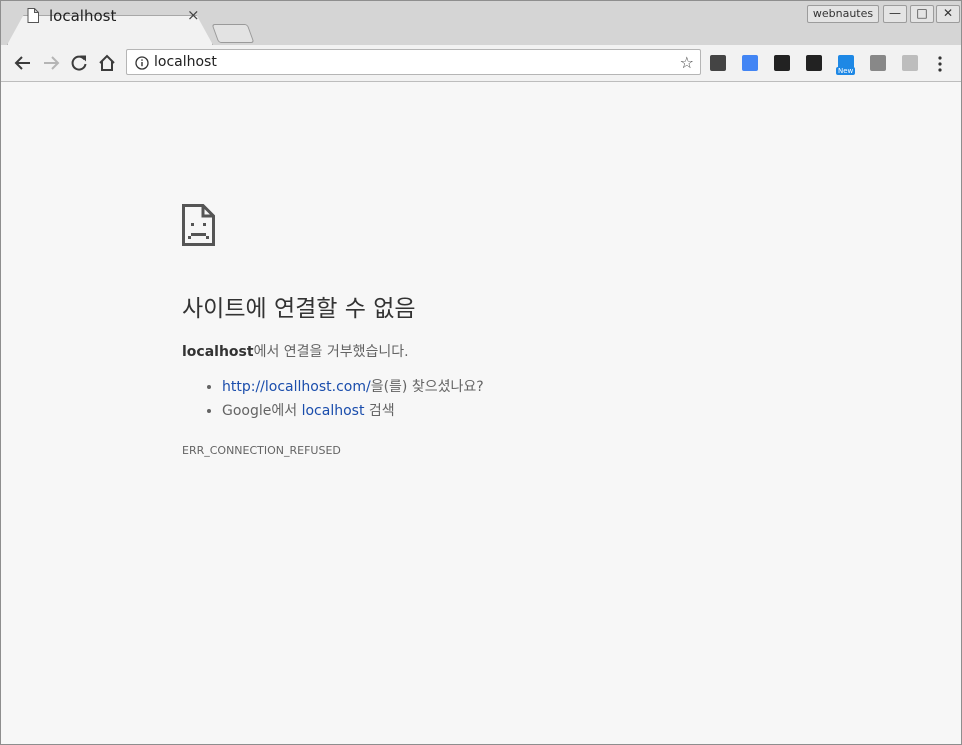  I want to click on error-heading: 사이트에 연결할 수 없음, so click(299, 309).